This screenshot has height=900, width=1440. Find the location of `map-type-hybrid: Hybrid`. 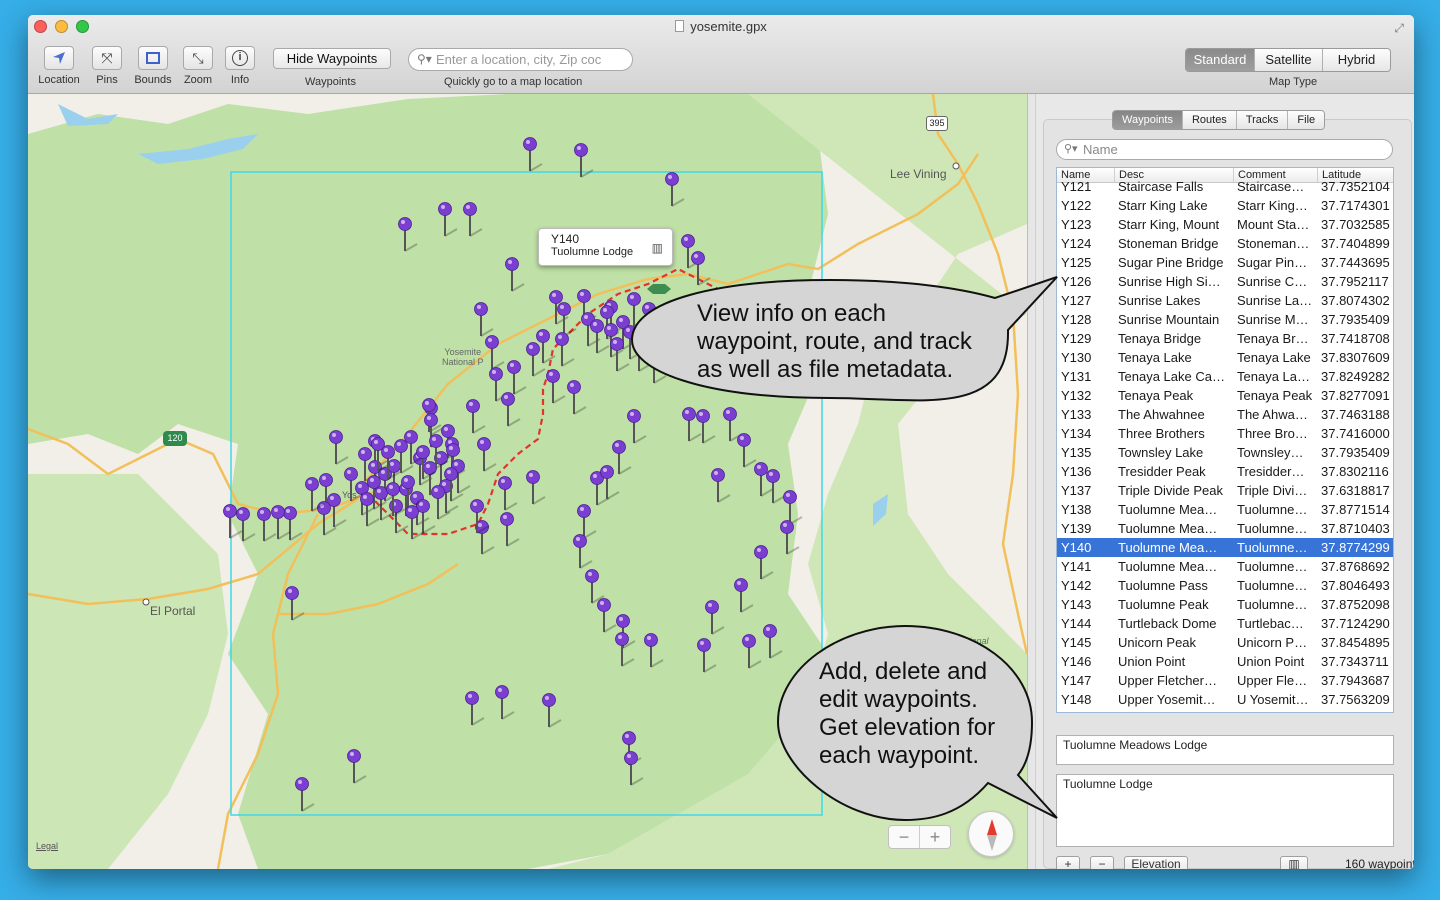

map-type-hybrid: Hybrid is located at coordinates (1356, 60).